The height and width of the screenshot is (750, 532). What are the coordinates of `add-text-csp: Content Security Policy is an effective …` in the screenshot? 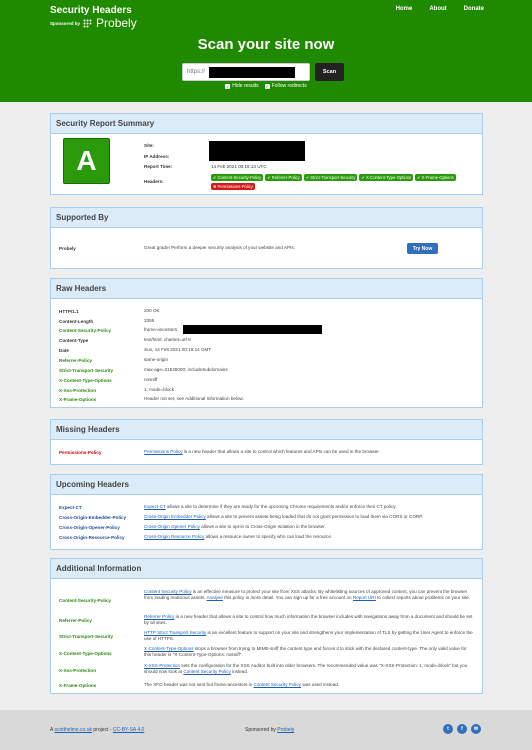 It's located at (309, 595).